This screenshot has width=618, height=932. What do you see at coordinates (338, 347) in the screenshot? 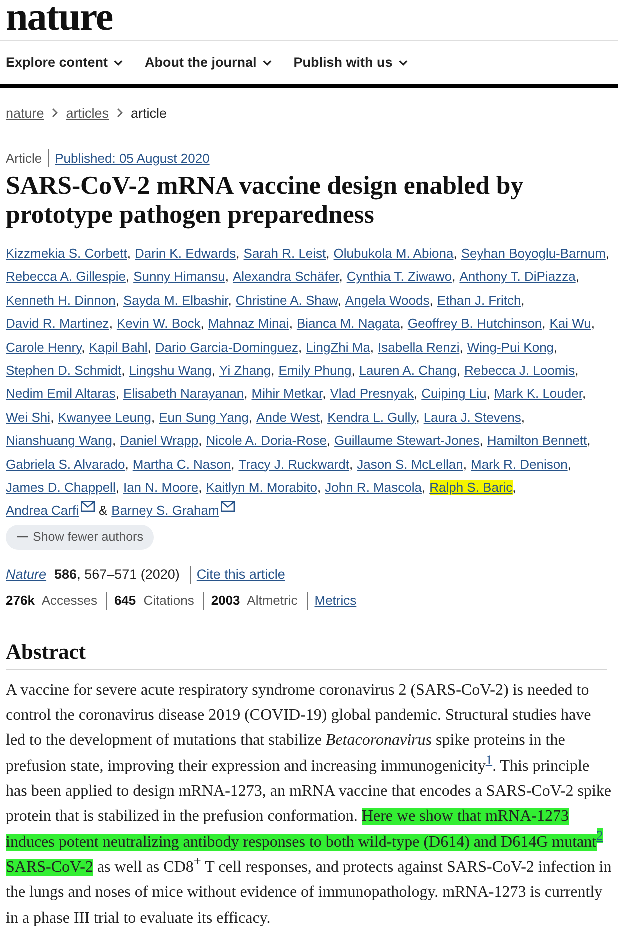
I see `author-link: LingZhi Ma` at bounding box center [338, 347].